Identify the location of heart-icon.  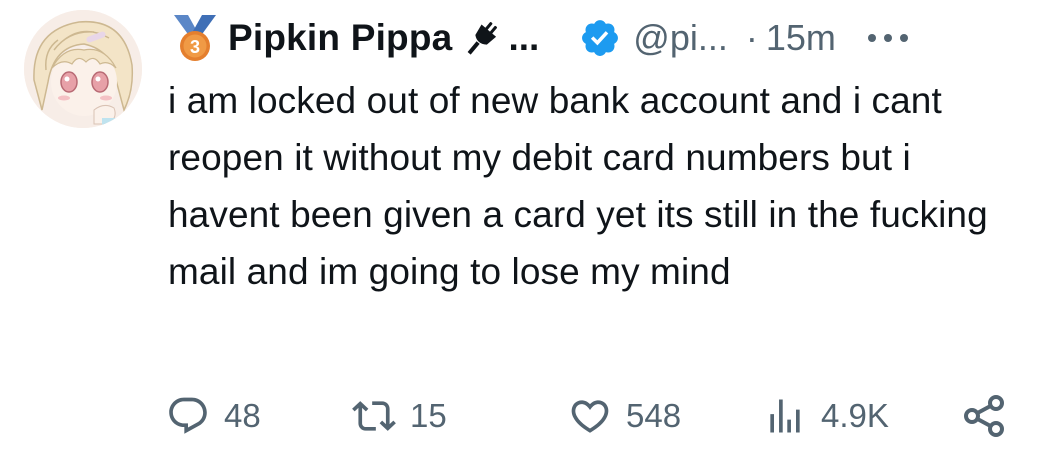
(590, 416).